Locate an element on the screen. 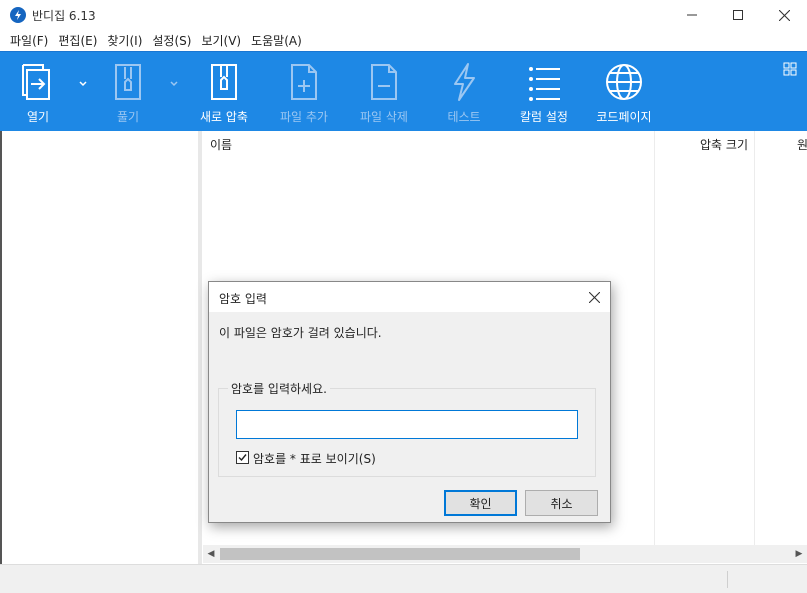 The image size is (807, 593). codepage-label: 코드페이지 is located at coordinates (624, 117).